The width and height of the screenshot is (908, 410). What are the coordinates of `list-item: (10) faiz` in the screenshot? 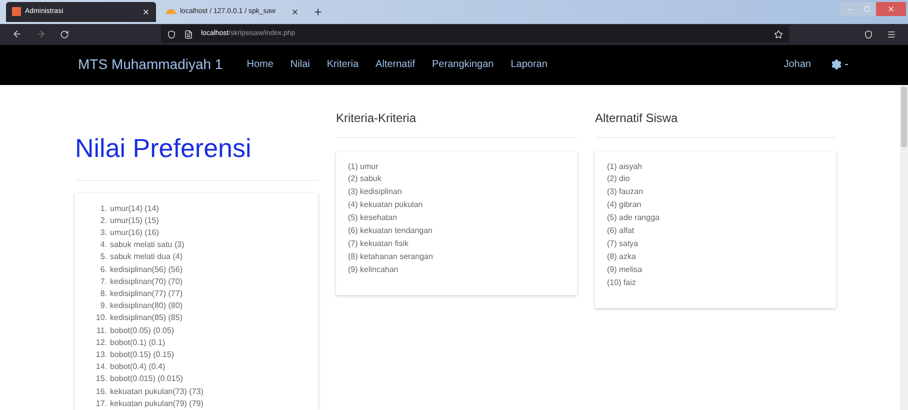 It's located at (622, 282).